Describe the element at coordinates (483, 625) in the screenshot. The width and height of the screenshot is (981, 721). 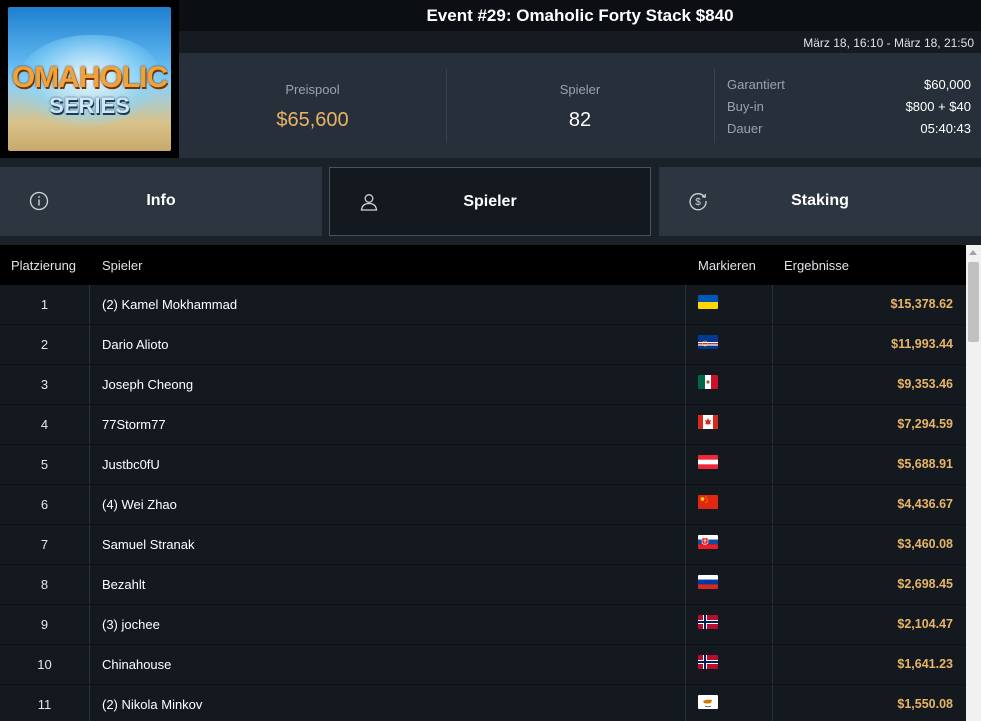
I see `table-row: 9 (3) jochee $2,104.47` at that location.